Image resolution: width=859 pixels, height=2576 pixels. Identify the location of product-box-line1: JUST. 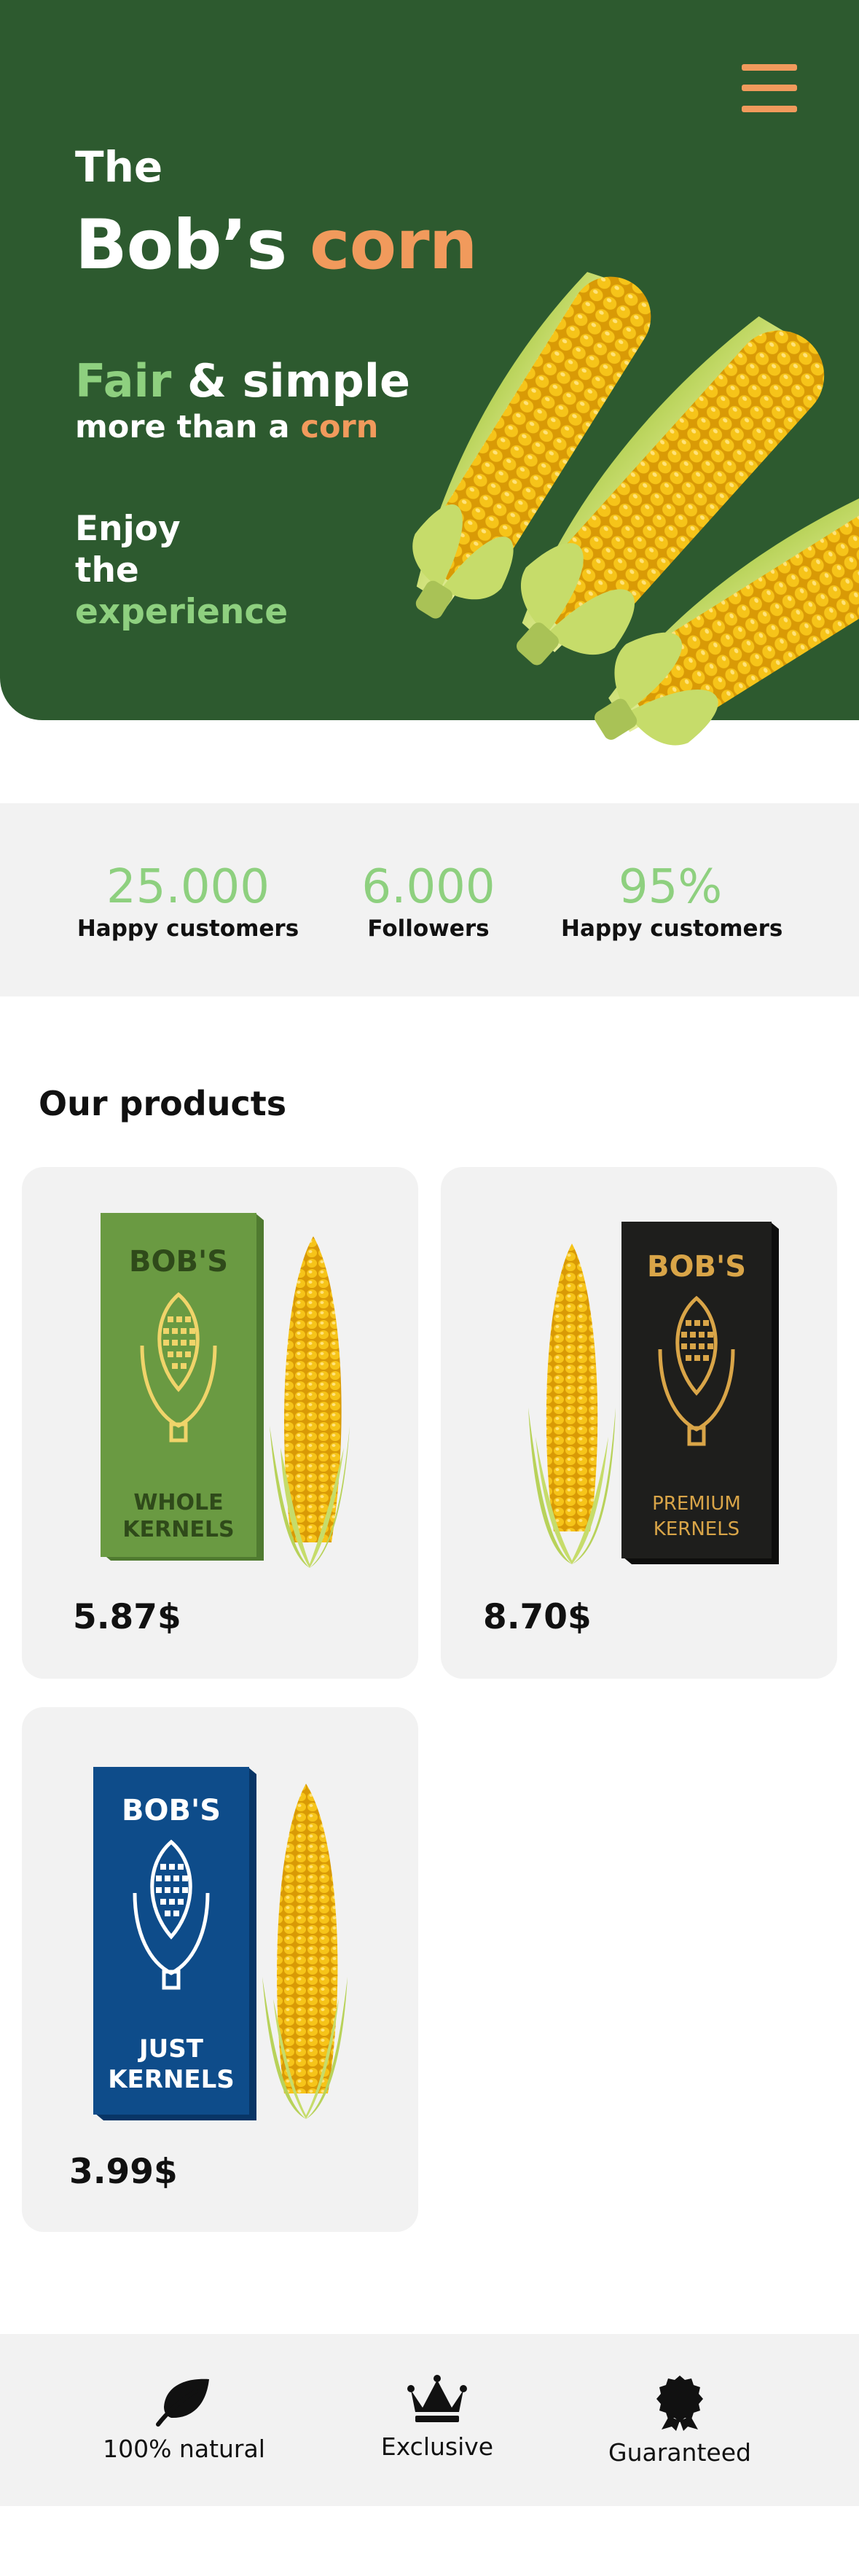
(171, 2049).